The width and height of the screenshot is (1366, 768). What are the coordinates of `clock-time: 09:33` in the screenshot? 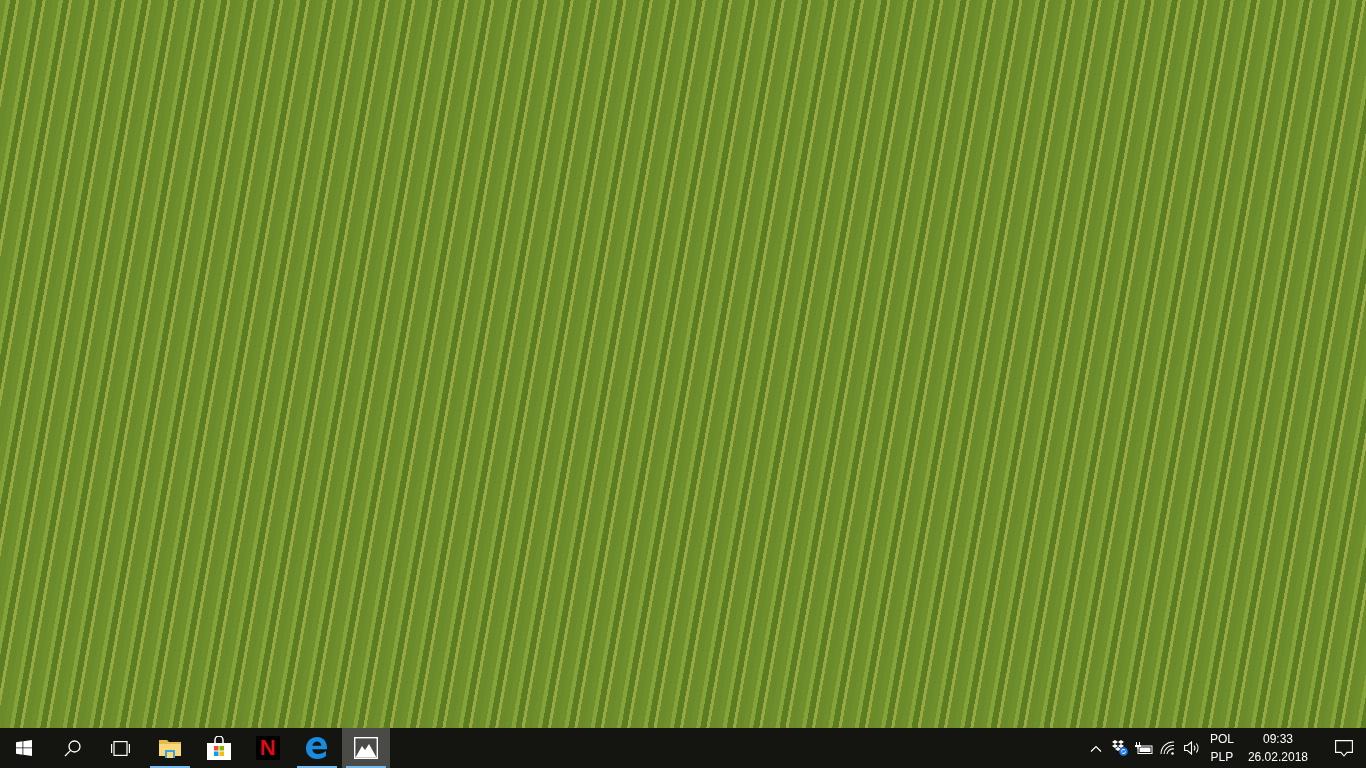 It's located at (1277, 739).